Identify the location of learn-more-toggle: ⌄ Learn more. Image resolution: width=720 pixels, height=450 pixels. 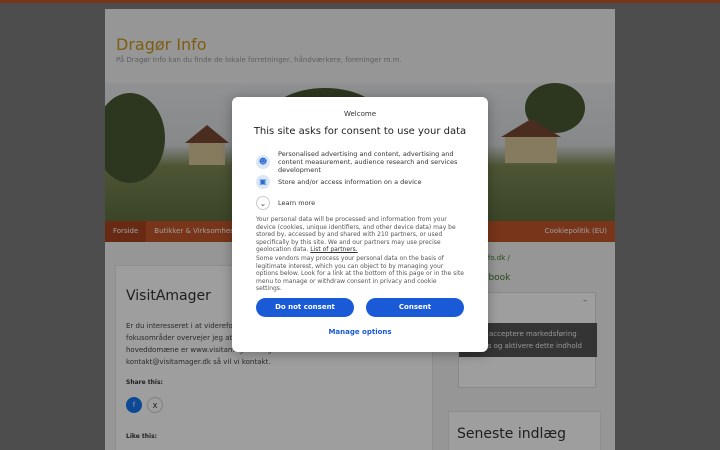
(362, 203).